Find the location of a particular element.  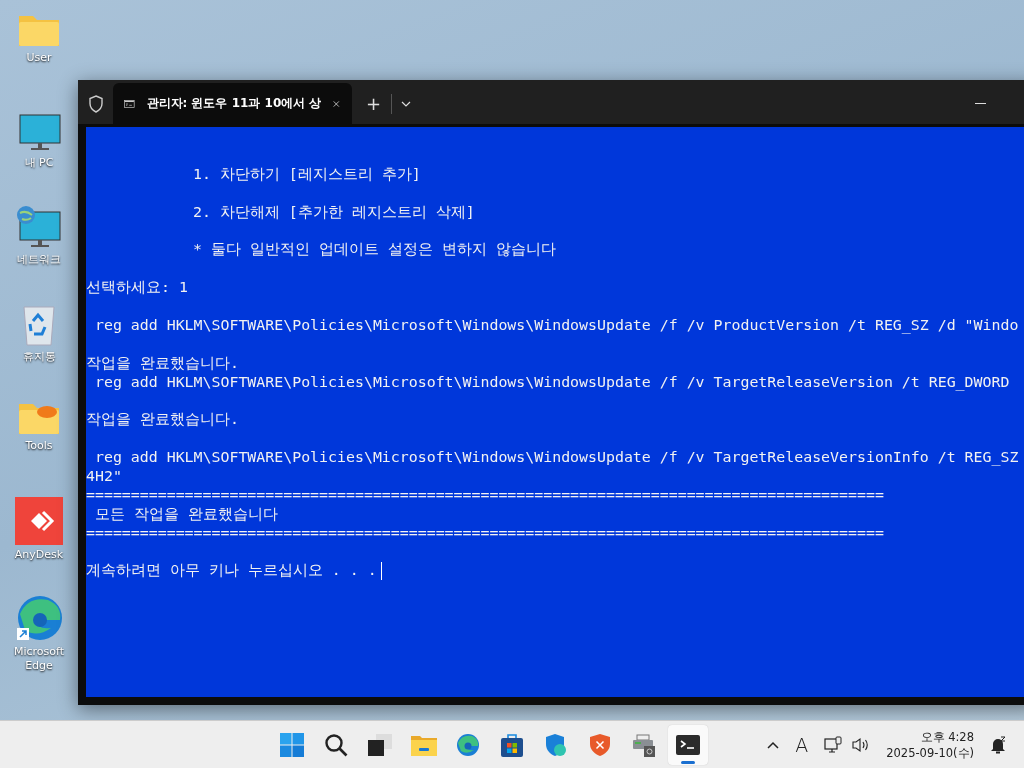

chevron-up-icon is located at coordinates (773, 744).